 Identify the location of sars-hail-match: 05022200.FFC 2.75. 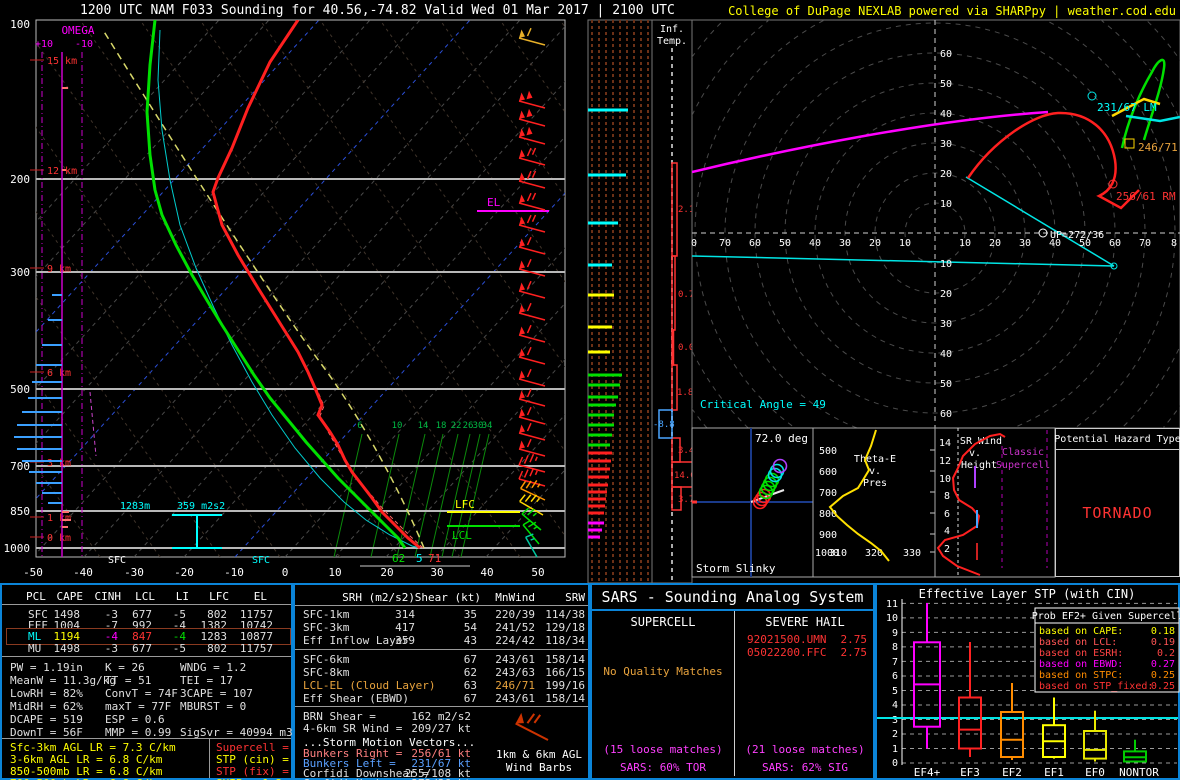
(807, 652).